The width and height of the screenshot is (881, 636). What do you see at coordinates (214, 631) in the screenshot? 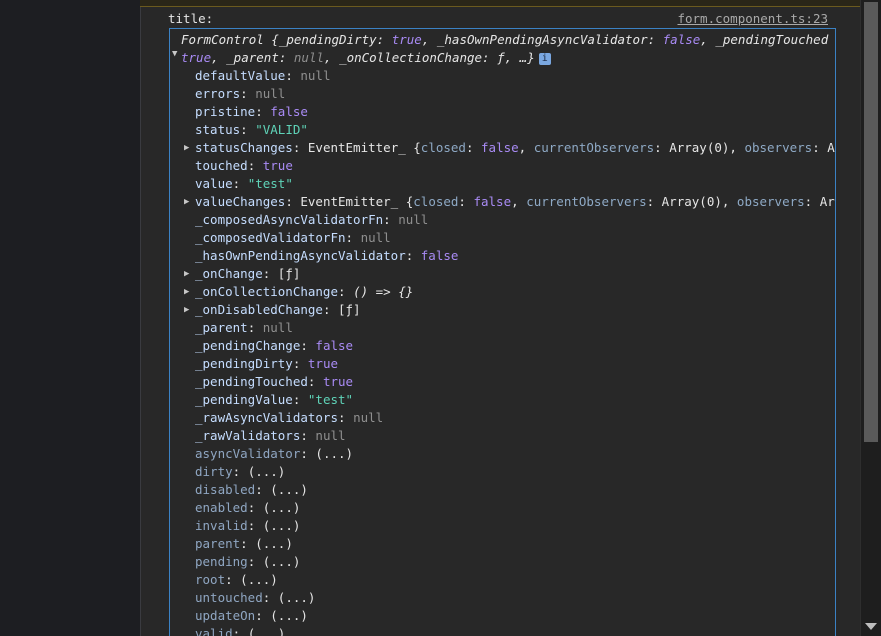
I see `property-key: valid` at bounding box center [214, 631].